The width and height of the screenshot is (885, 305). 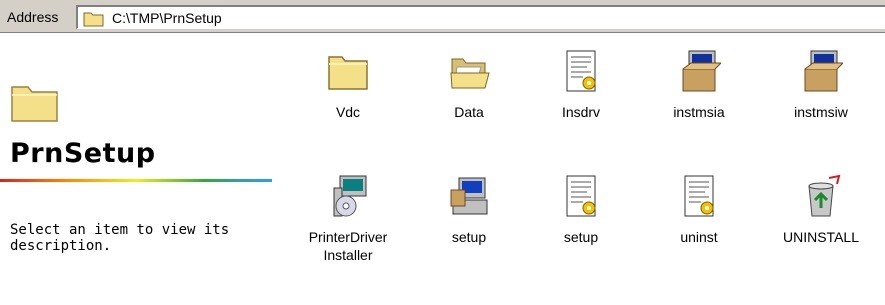 I want to click on item-instmsiw: instmsiw, so click(x=821, y=85).